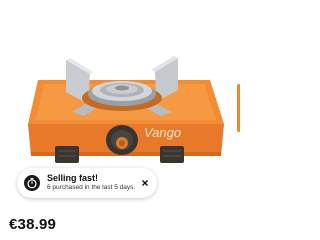 The width and height of the screenshot is (320, 240). What do you see at coordinates (145, 183) in the screenshot?
I see `close-icon` at bounding box center [145, 183].